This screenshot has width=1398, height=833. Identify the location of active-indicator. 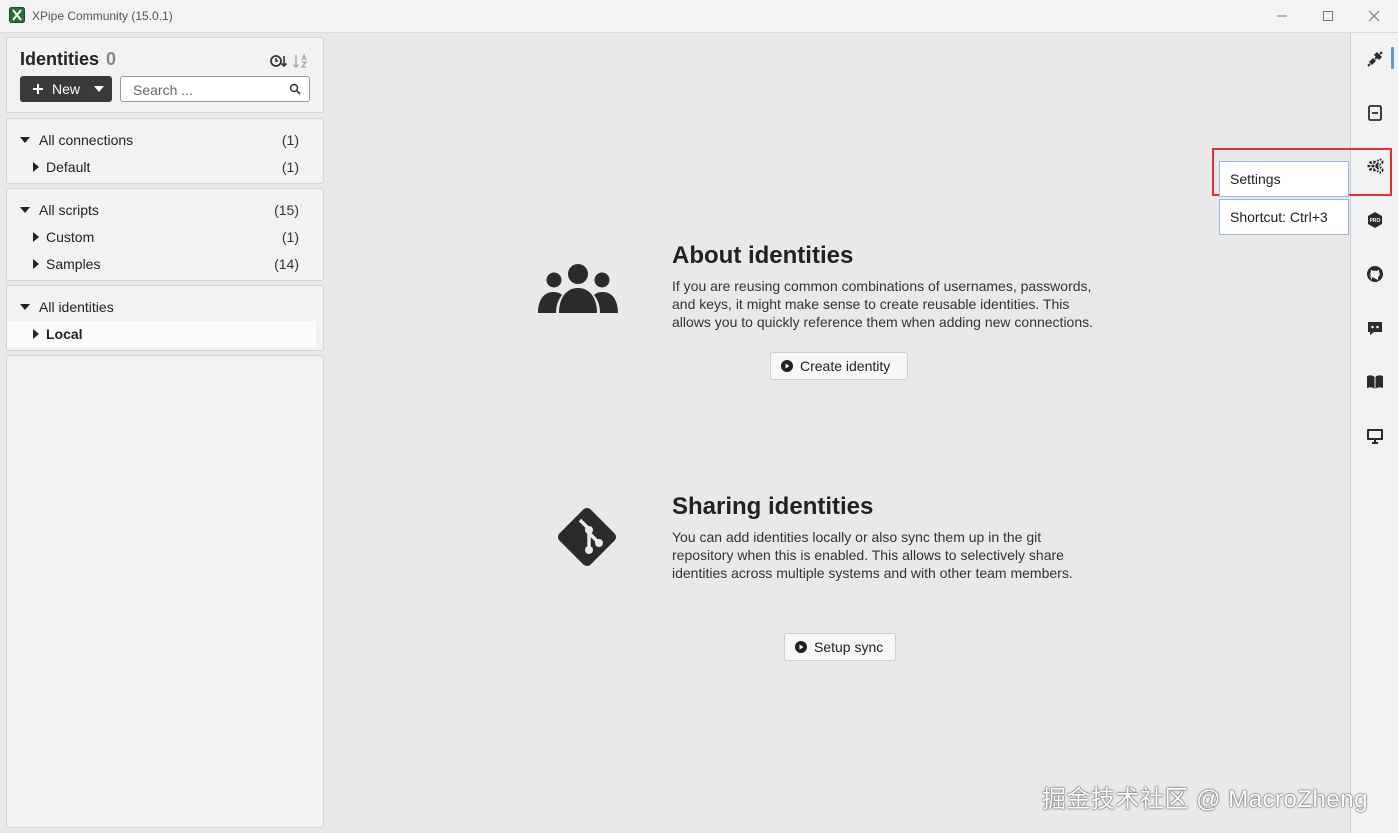
(1392, 58).